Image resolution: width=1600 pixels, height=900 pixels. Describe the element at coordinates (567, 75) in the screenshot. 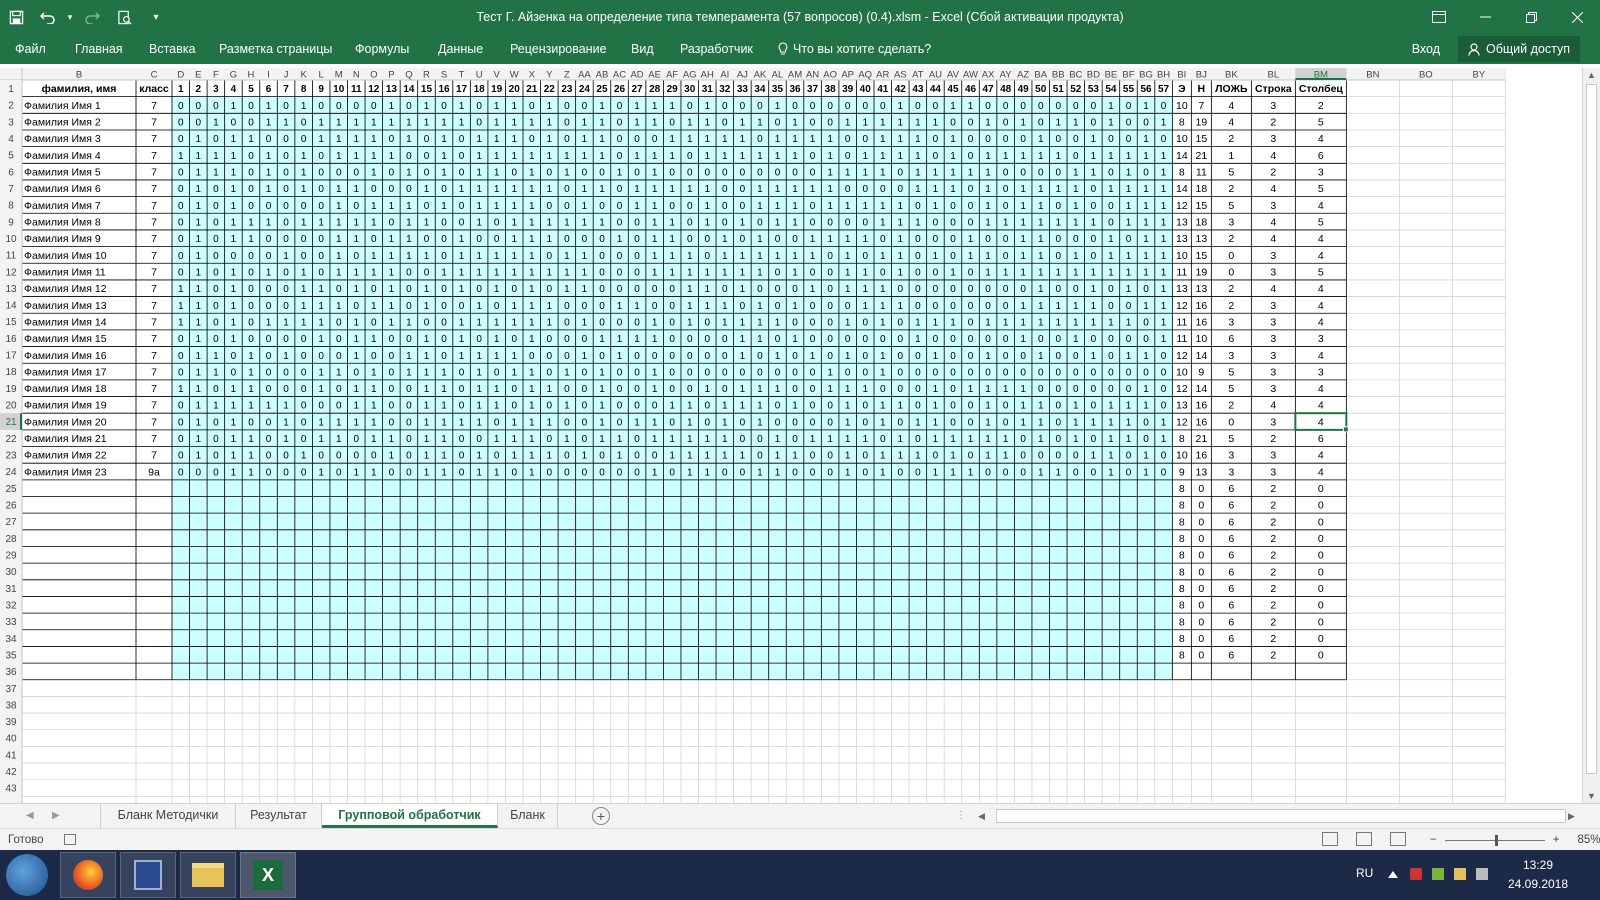

I see `column-header-Z: Z` at that location.